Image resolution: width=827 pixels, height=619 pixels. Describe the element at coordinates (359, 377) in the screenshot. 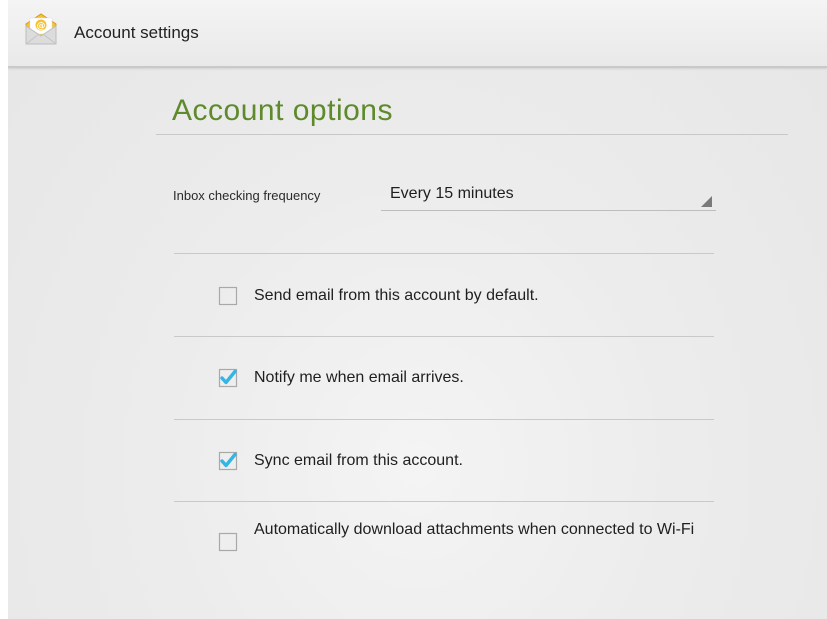

I see `option-label: Notify me when email arrives.` at that location.